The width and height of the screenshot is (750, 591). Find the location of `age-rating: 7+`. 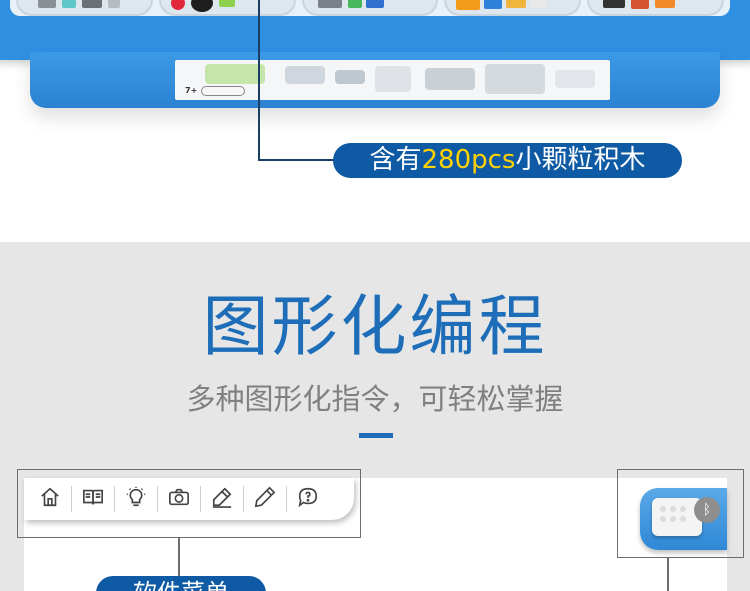

age-rating: 7+ is located at coordinates (191, 90).